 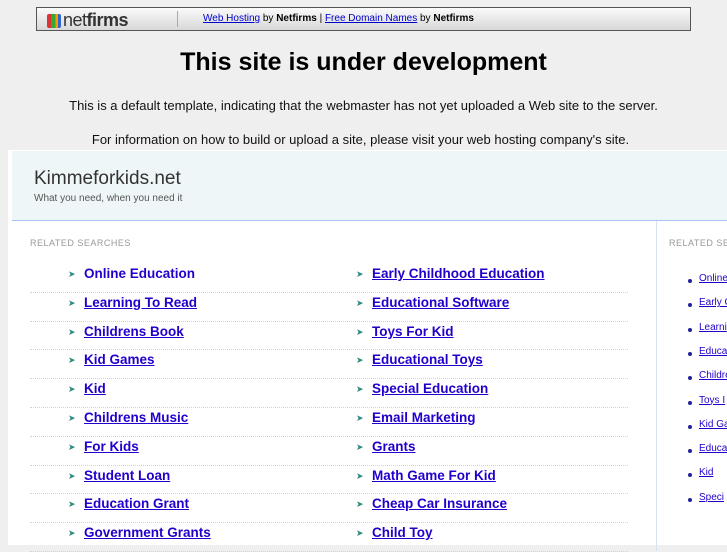 What do you see at coordinates (430, 388) in the screenshot?
I see `search-link: Special Education` at bounding box center [430, 388].